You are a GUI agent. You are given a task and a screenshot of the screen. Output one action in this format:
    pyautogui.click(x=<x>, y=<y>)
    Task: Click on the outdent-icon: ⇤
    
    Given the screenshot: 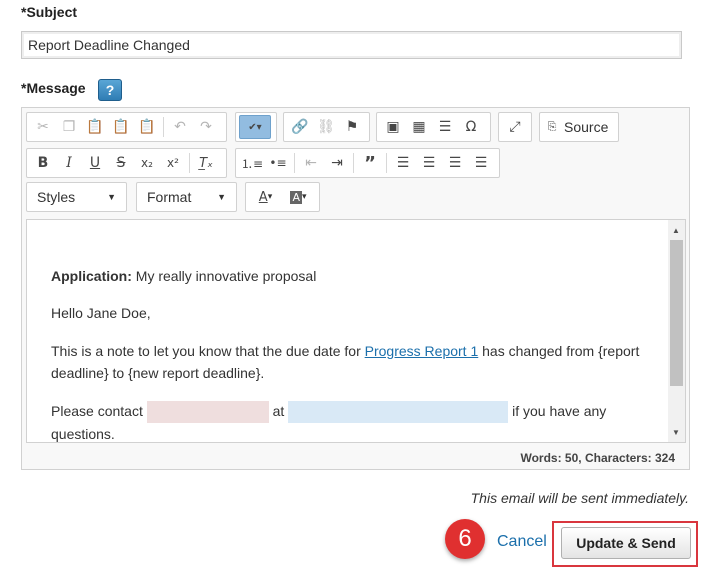 What is the action you would take?
    pyautogui.click(x=311, y=163)
    